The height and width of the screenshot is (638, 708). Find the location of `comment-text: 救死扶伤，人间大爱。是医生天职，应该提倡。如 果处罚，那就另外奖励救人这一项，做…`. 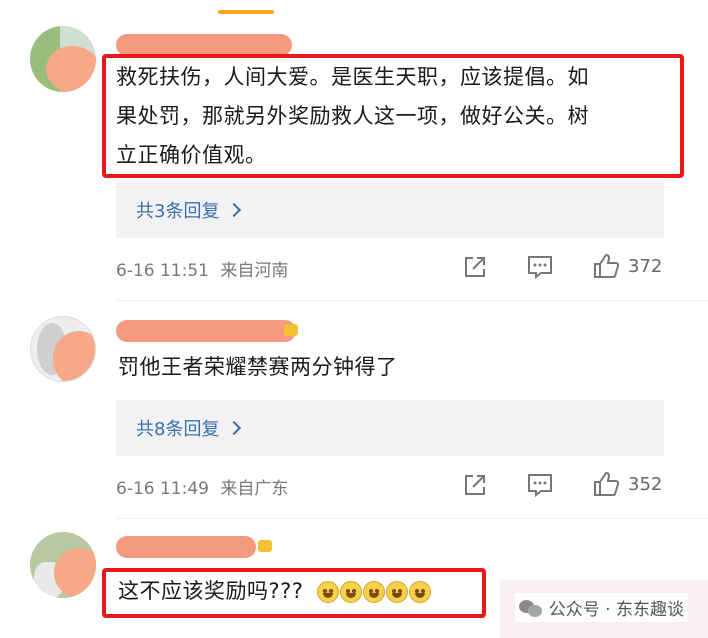

comment-text: 救死扶伤，人间大爱。是医生天职，应该提倡。如 果处罚，那就另外奖励救人这一项，做… is located at coordinates (396, 116).